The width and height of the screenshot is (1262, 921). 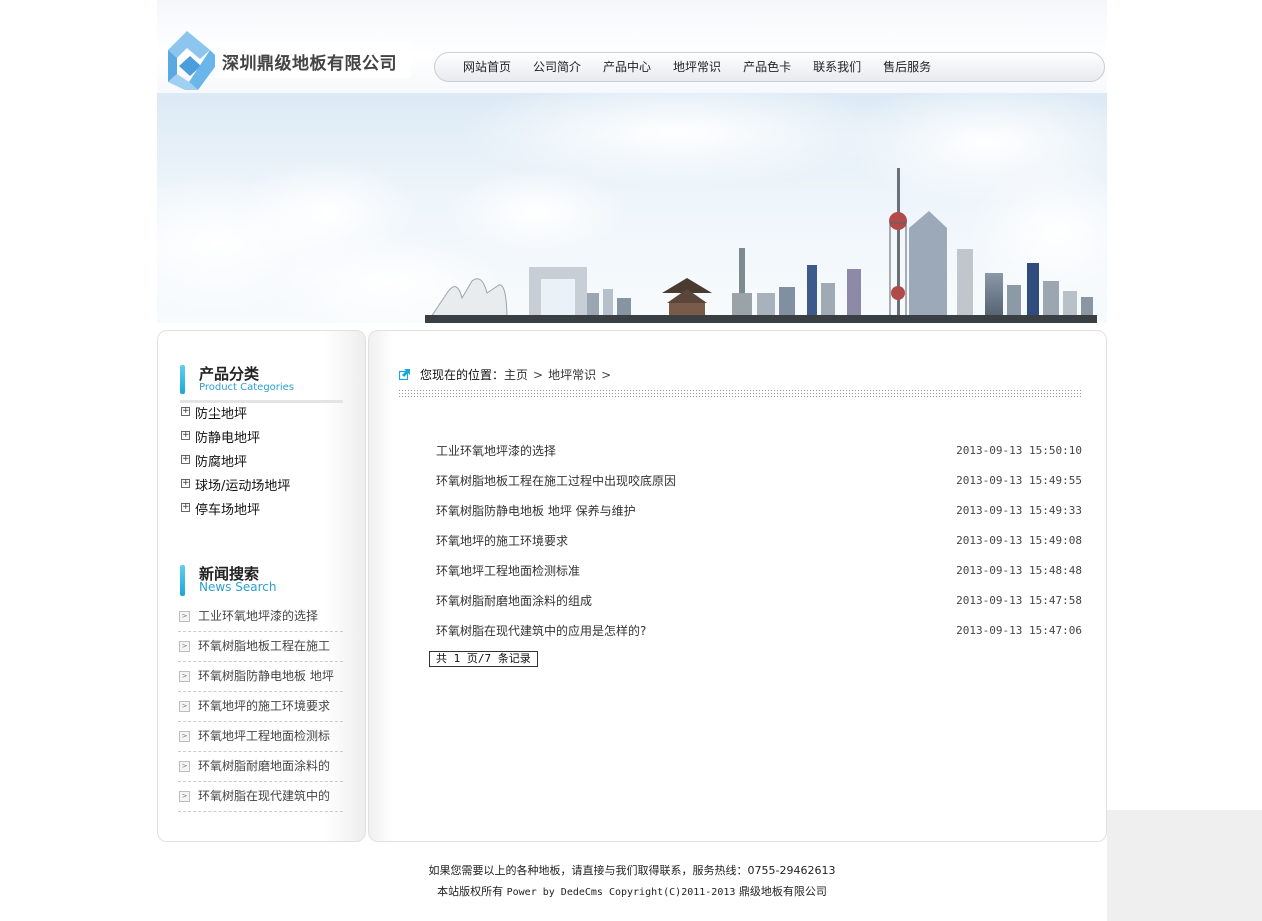 I want to click on article-row: 环氧树脂耐磨地面涂料的组成 2013-09-13 15:47:58, so click(x=759, y=601).